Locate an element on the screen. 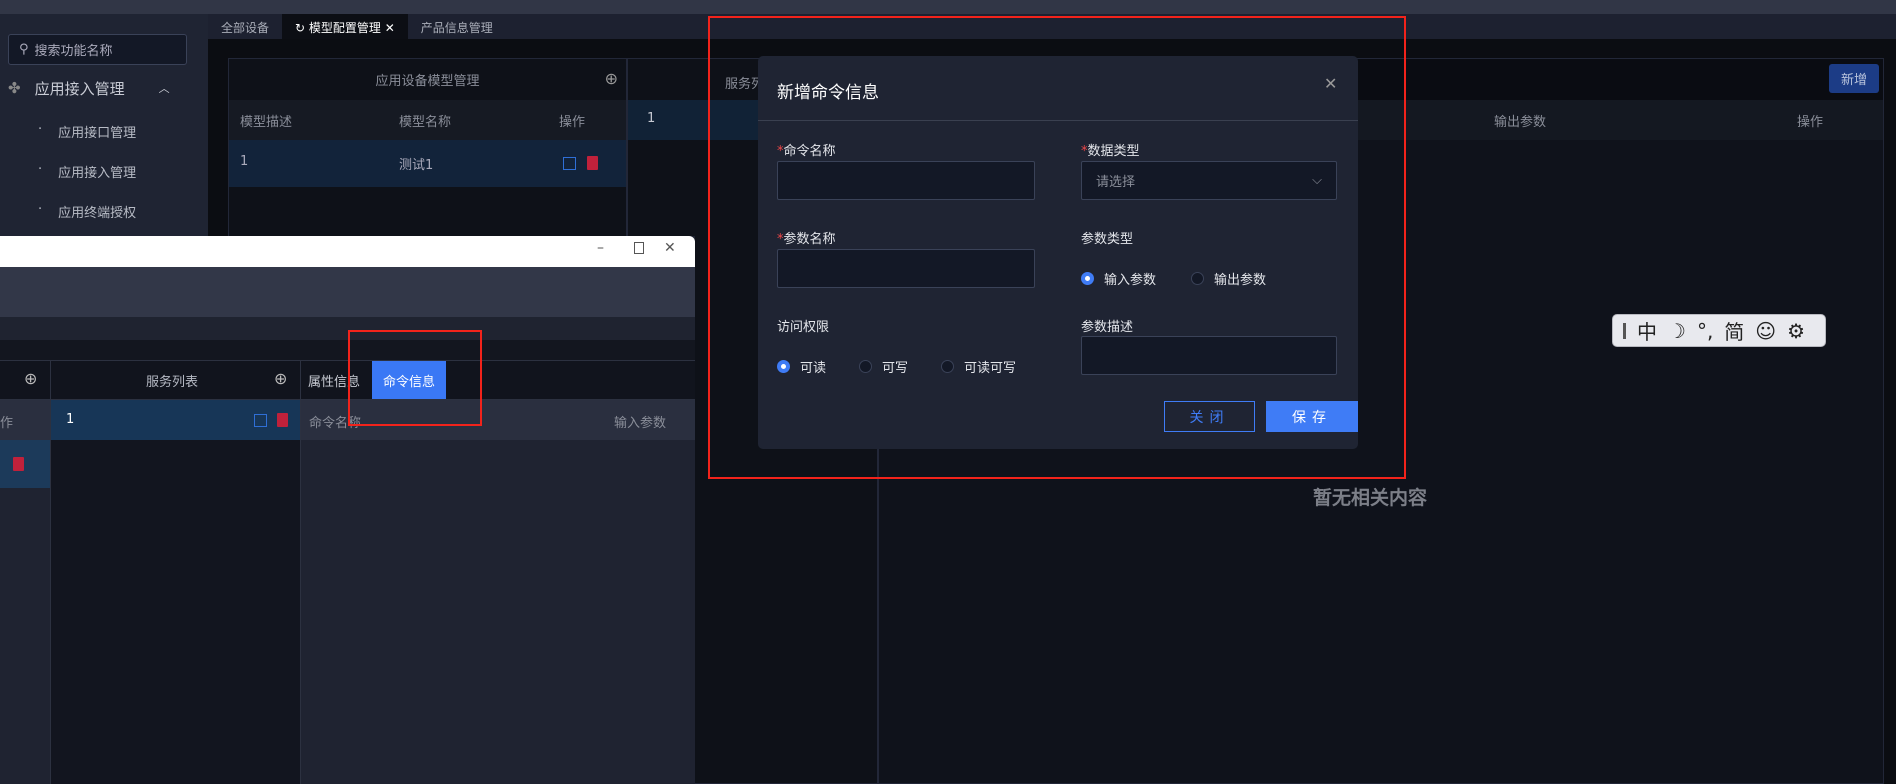  sidebar-item: · 应用接入管理 is located at coordinates (118, 171).